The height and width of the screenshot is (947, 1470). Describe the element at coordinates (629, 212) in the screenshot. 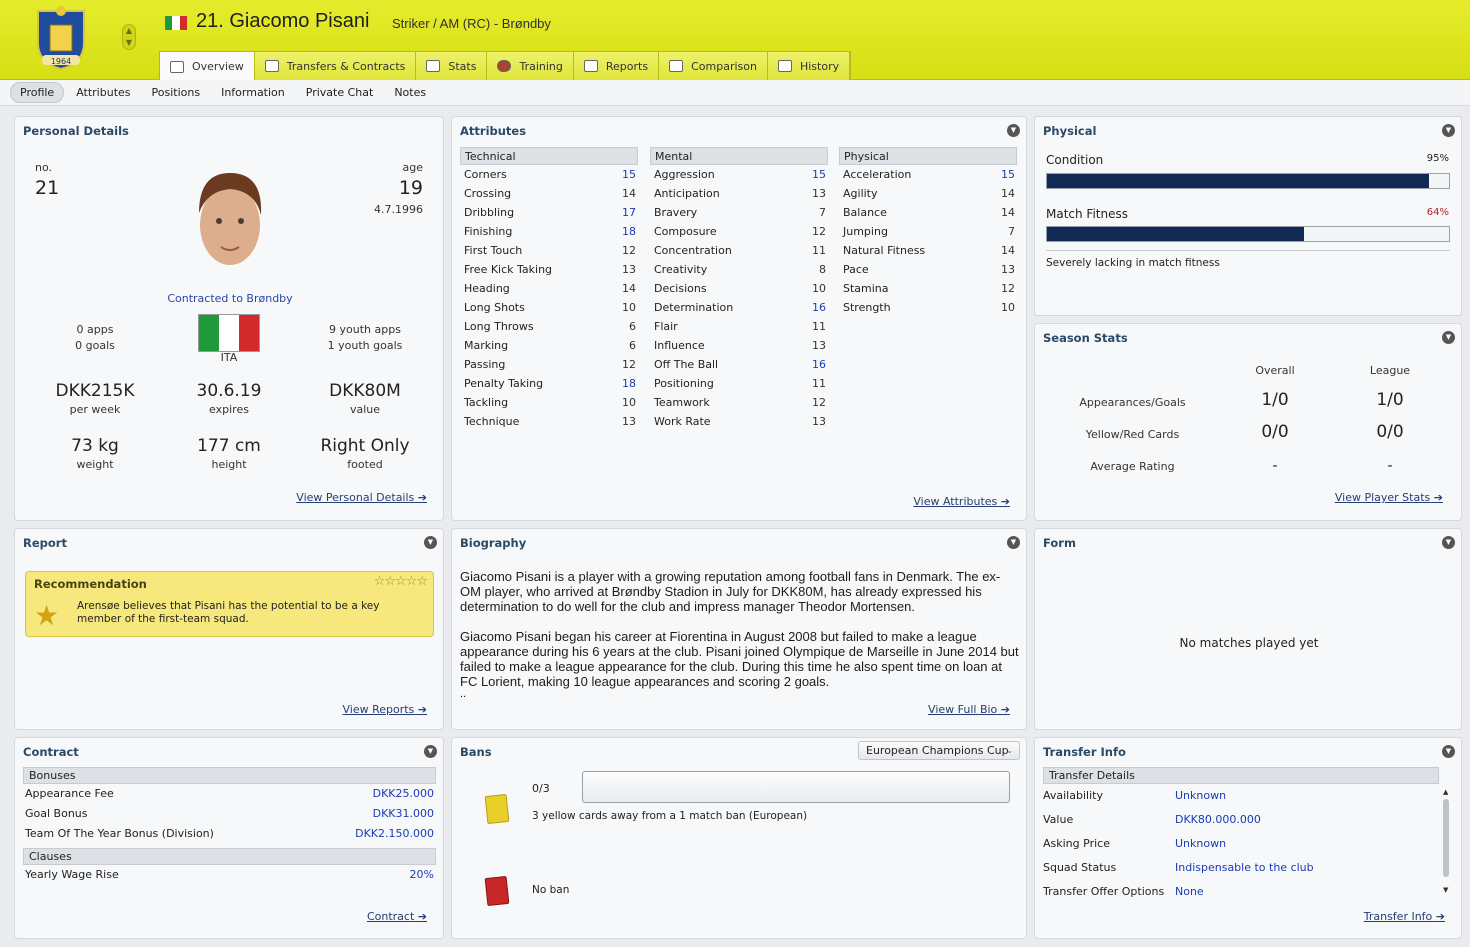

I see `attribute-value: 17` at that location.